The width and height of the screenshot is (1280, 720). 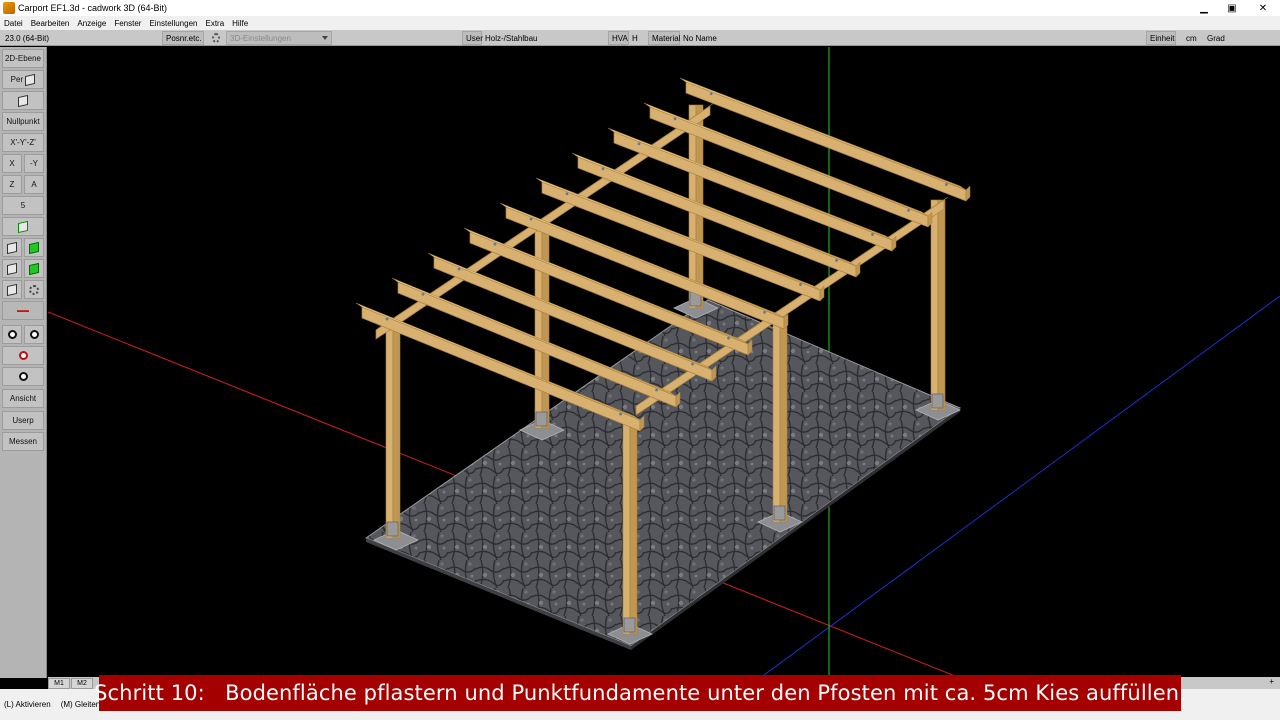 What do you see at coordinates (23, 79) in the screenshot?
I see `perspective-button: Per` at bounding box center [23, 79].